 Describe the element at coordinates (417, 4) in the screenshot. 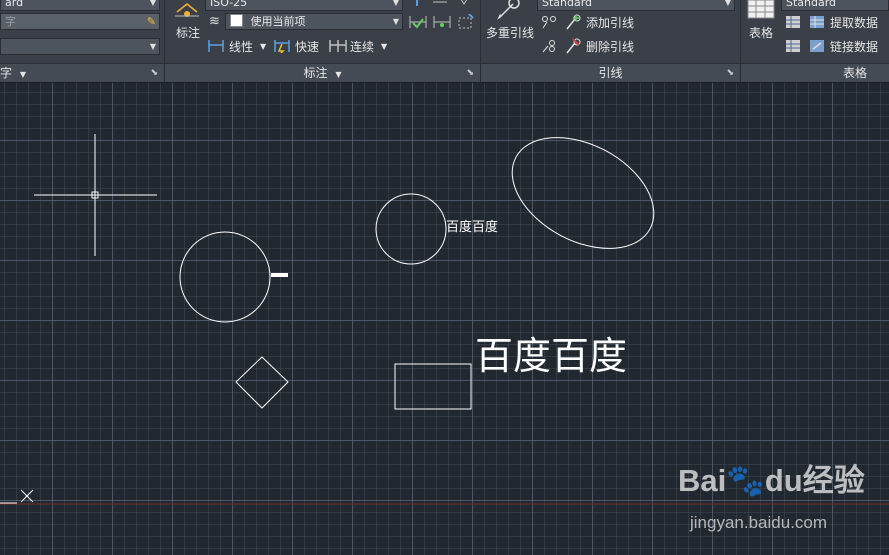

I see `dim-update-icon` at that location.